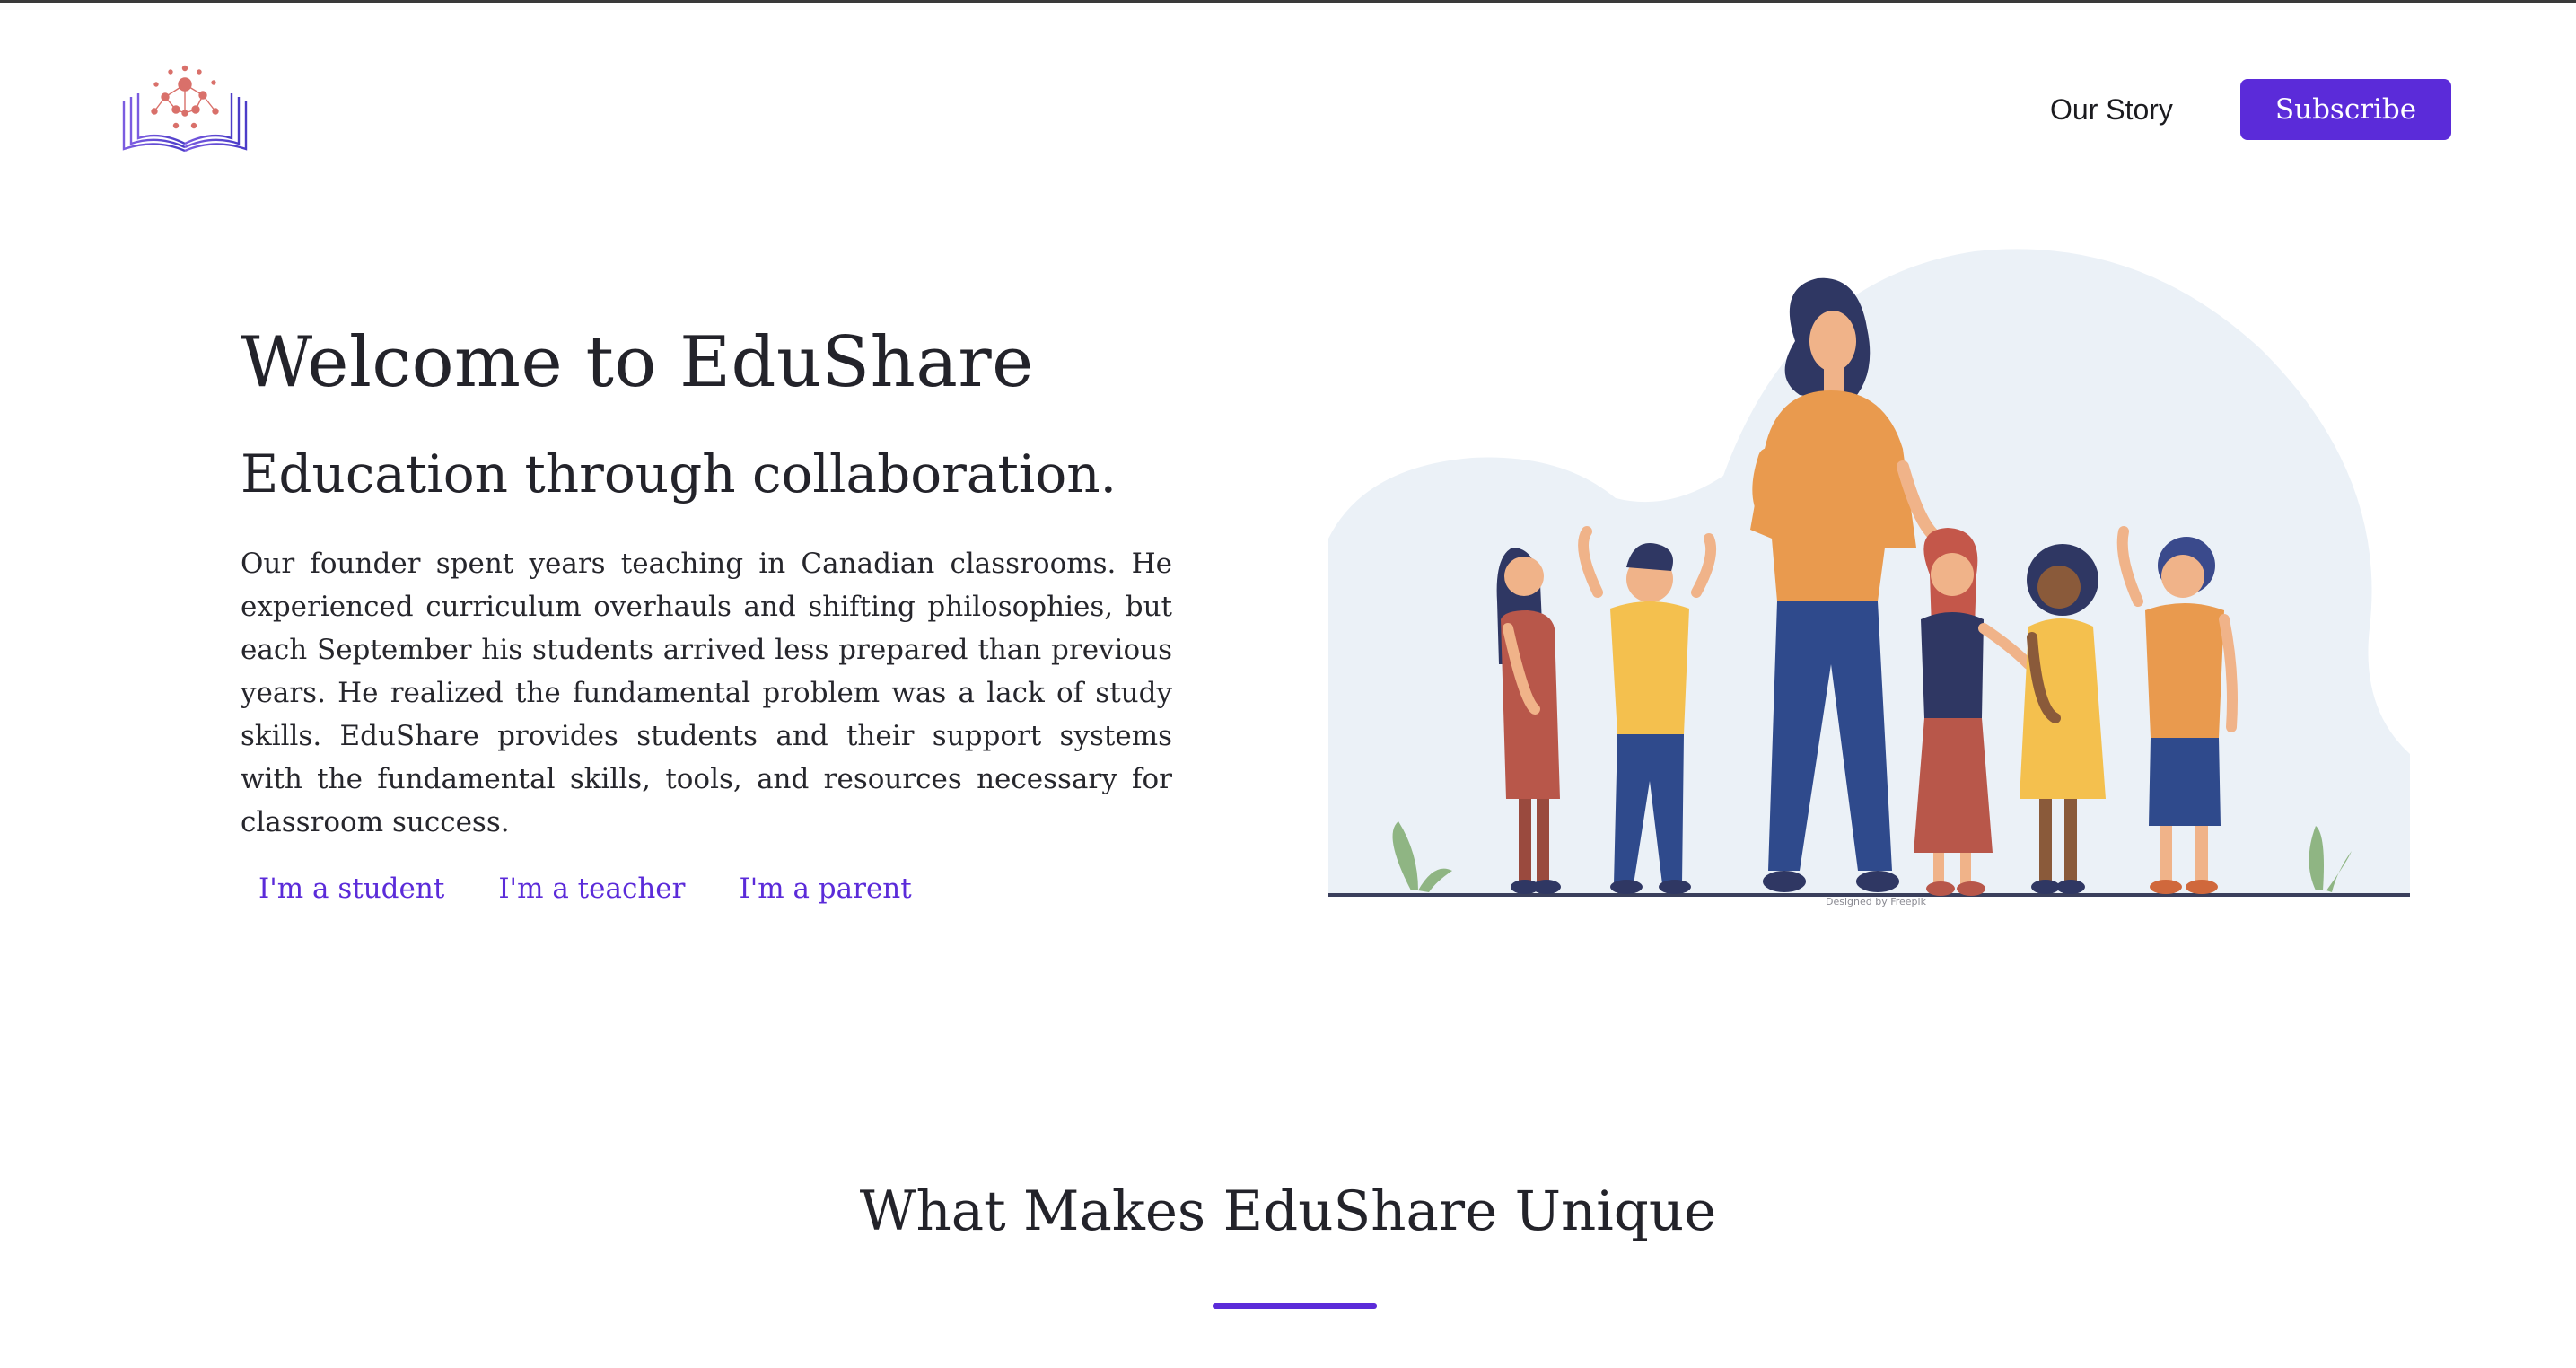 The height and width of the screenshot is (1368, 2576). What do you see at coordinates (679, 473) in the screenshot?
I see `hero-subtitle: Education through collaboration.` at bounding box center [679, 473].